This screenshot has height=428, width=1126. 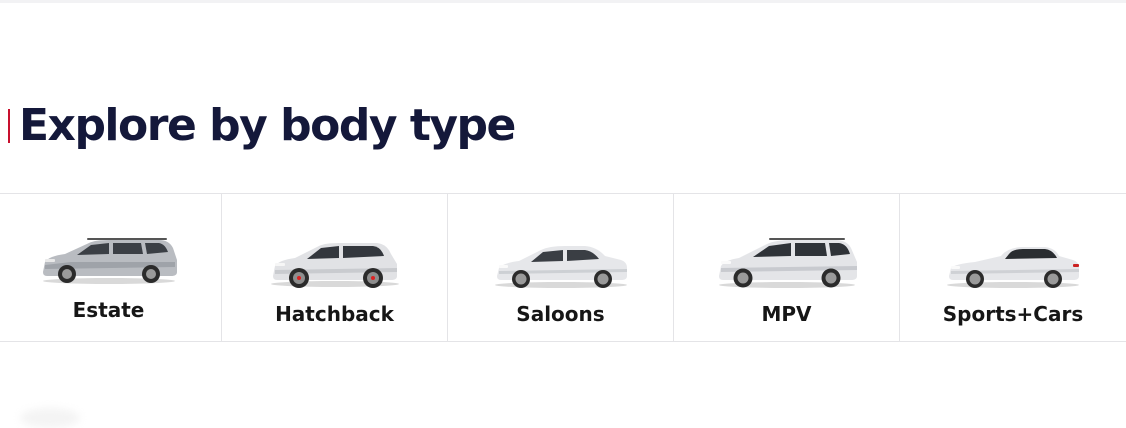 I want to click on body-type-estate: Estate, so click(x=111, y=267).